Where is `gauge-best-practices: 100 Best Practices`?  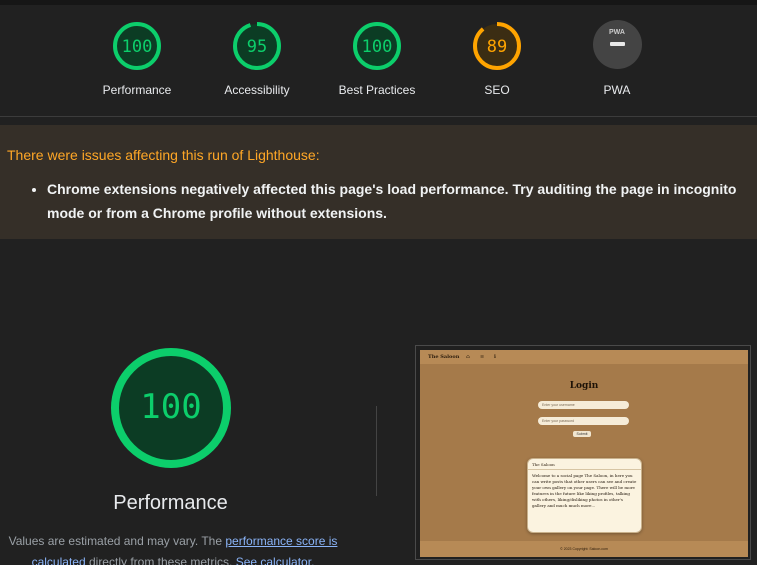 gauge-best-practices: 100 Best Practices is located at coordinates (377, 58).